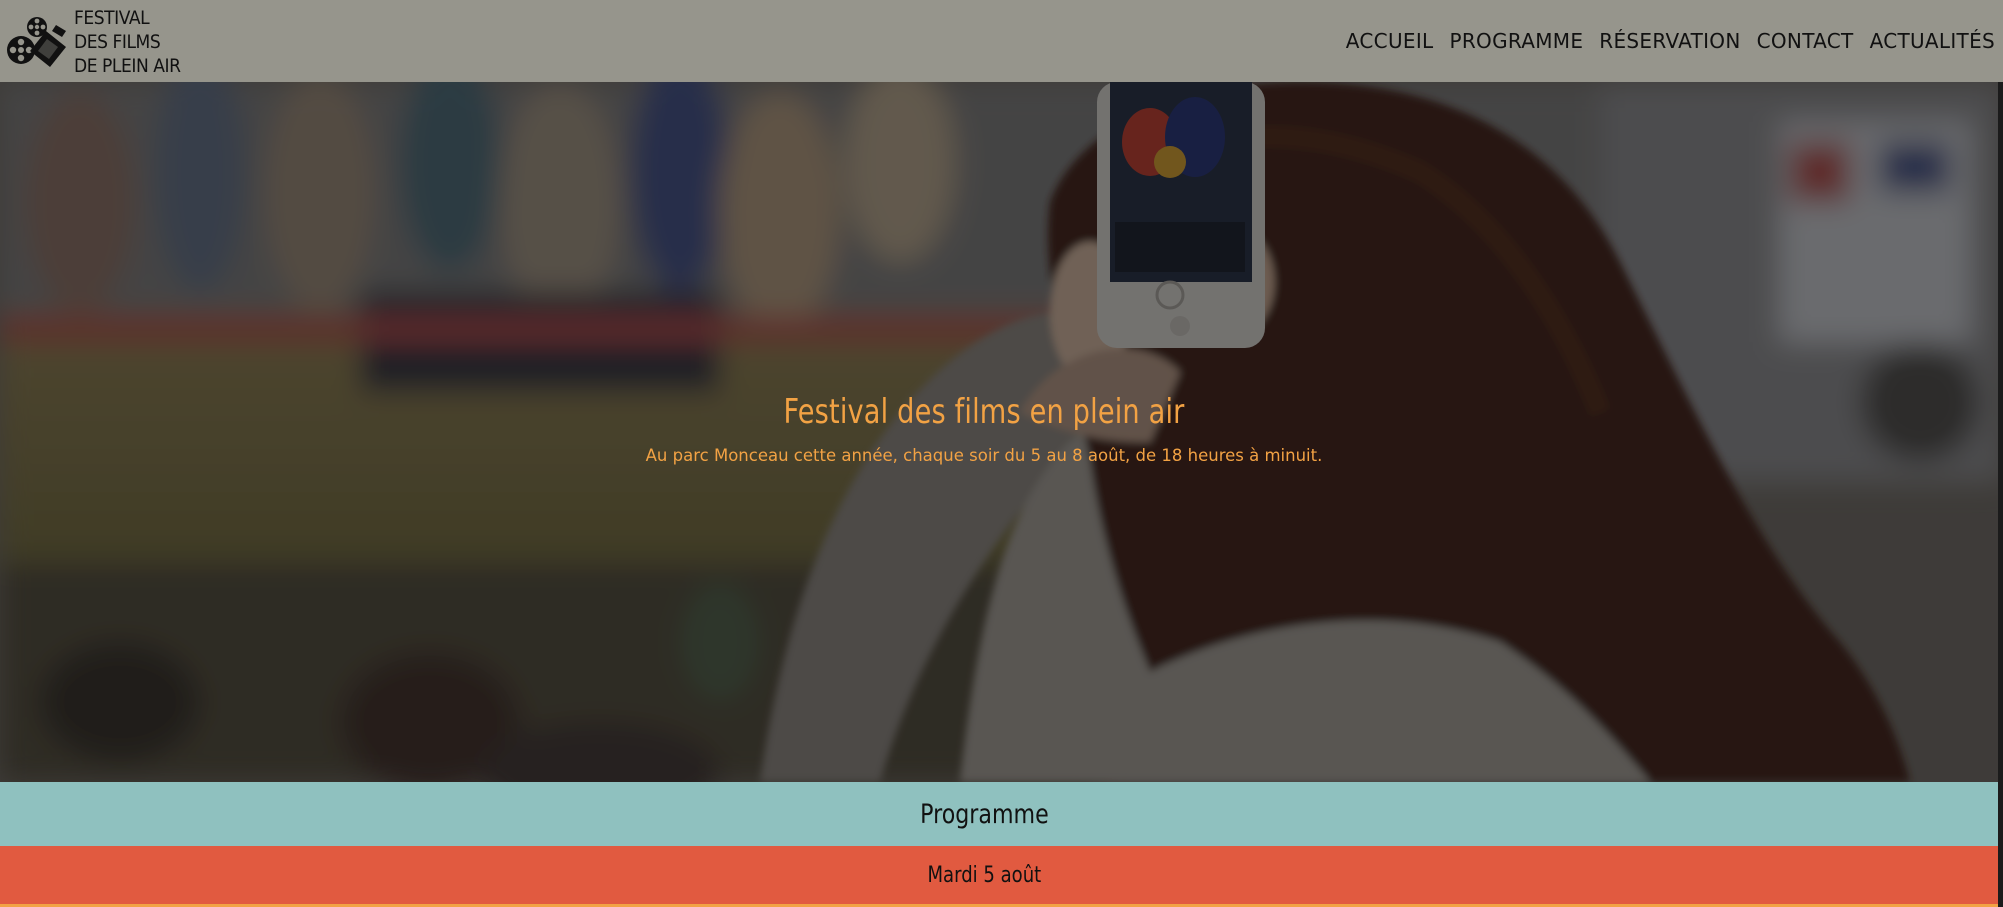 This screenshot has height=907, width=2003. What do you see at coordinates (984, 875) in the screenshot?
I see `day-title: Mardi 5 août` at bounding box center [984, 875].